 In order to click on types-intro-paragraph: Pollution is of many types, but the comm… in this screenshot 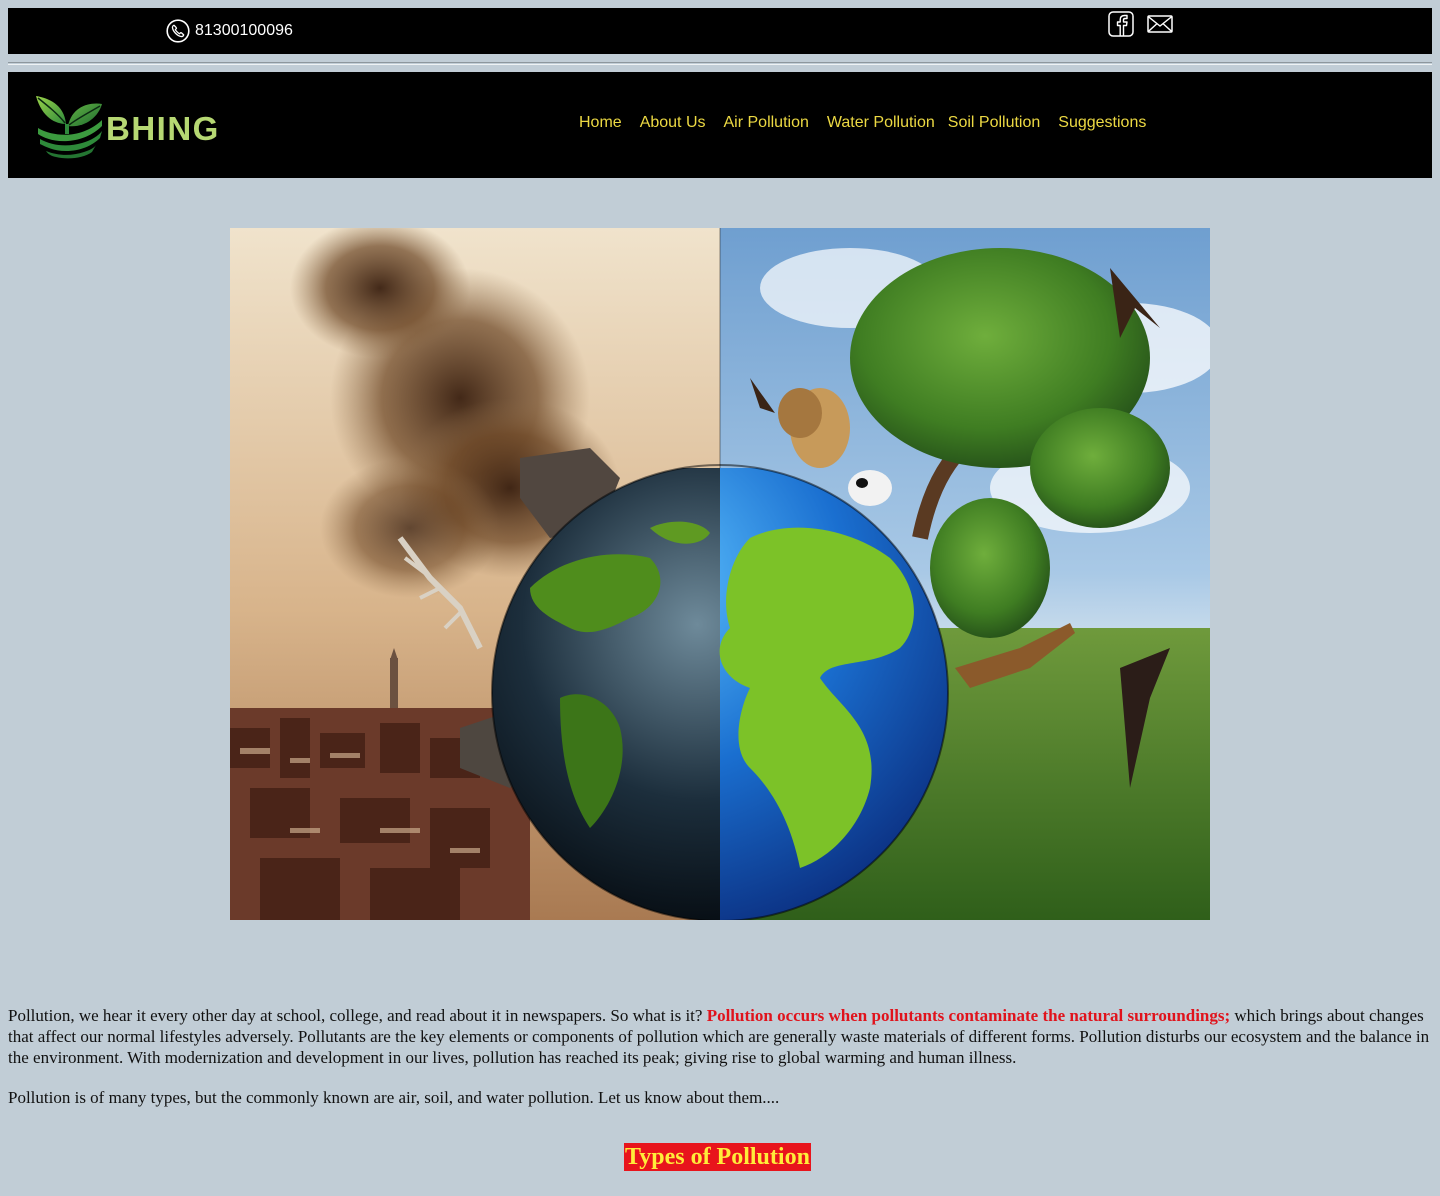, I will do `click(394, 1097)`.